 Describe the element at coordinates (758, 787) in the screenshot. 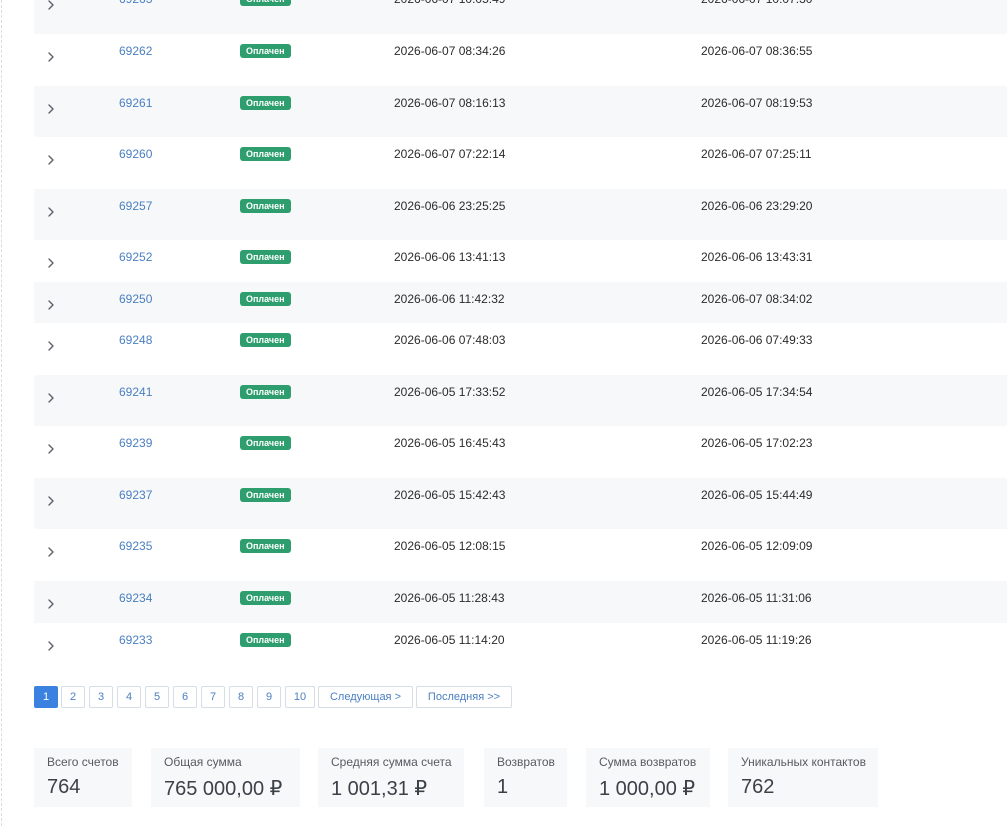

I see `stat-value: 762` at that location.